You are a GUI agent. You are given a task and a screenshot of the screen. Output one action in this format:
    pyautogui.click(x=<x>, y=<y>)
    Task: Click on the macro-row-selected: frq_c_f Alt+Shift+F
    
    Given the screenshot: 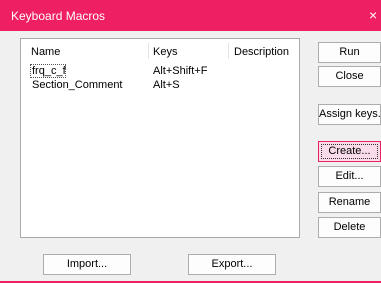 What is the action you would take?
    pyautogui.click(x=160, y=71)
    